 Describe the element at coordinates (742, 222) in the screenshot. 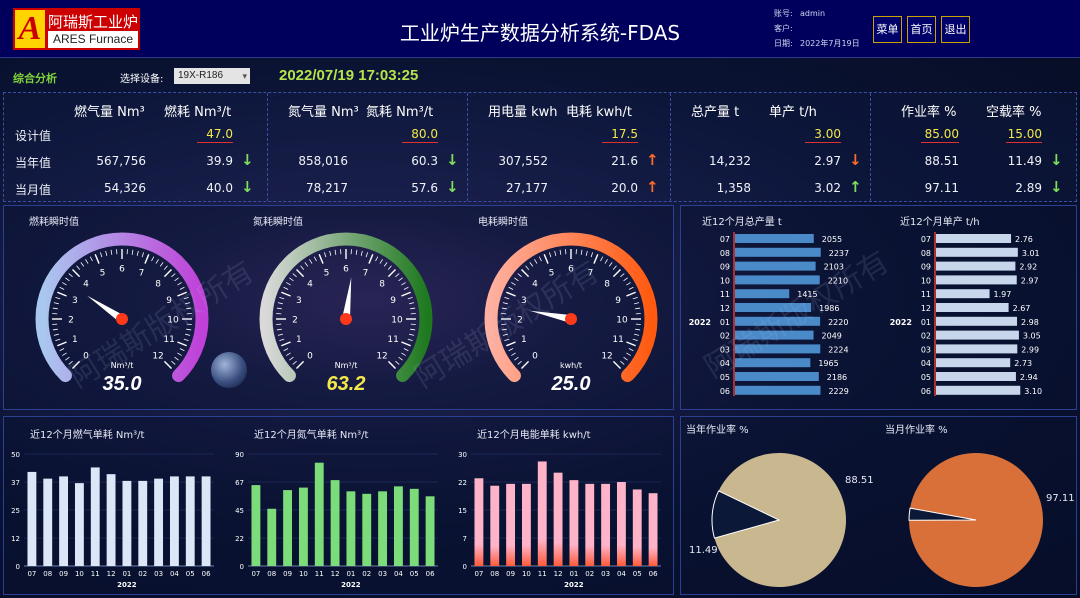

I see `hbar-title: 近12个月总产量 t` at that location.